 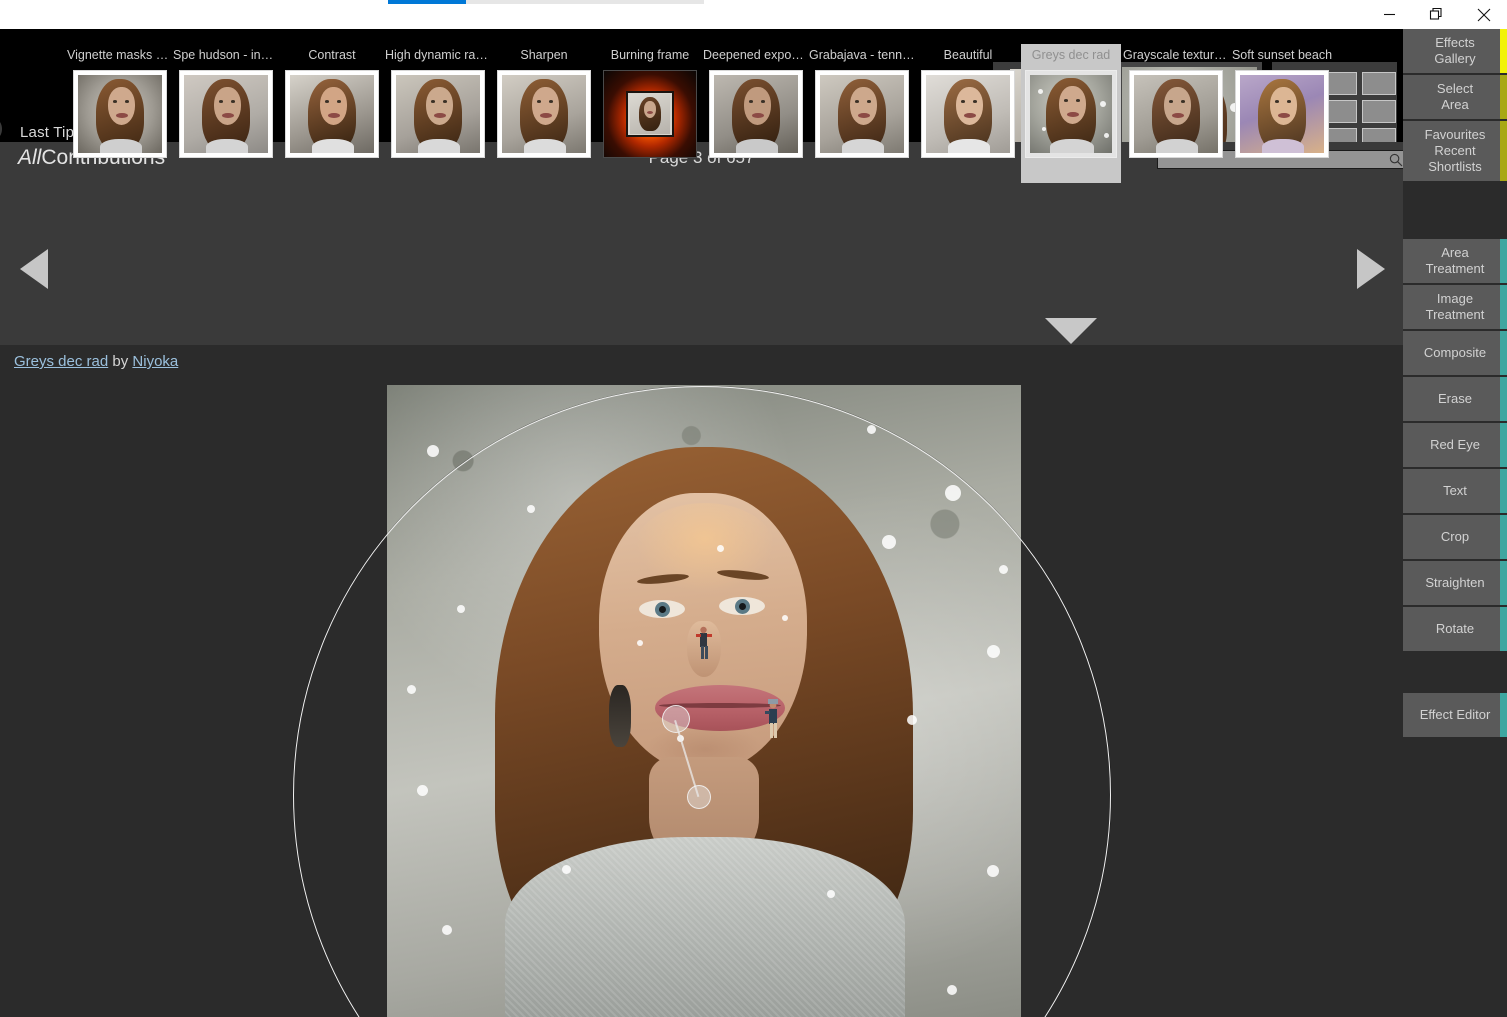 I want to click on effect-thumb-0-image, so click(x=120, y=114).